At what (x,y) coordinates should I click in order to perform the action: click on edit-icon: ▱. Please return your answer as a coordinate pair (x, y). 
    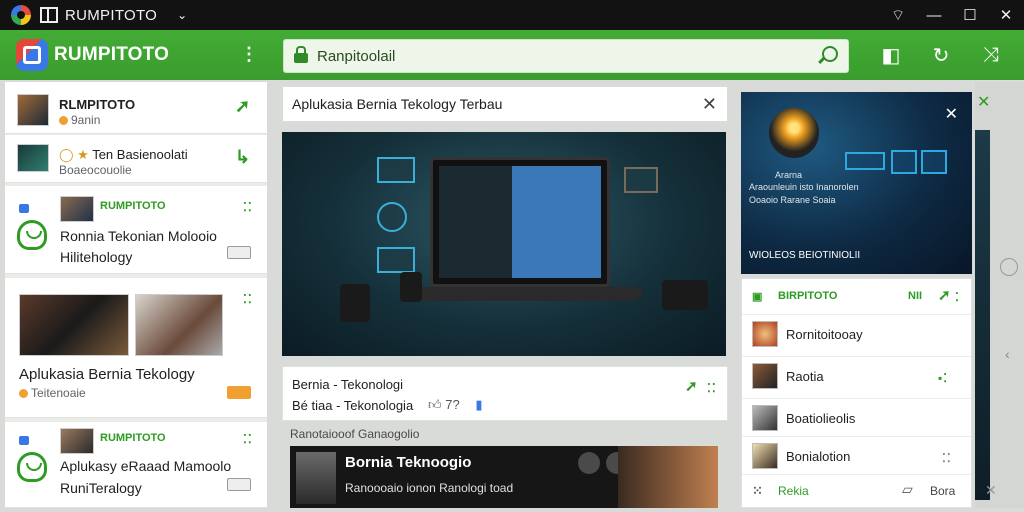
    Looking at the image, I should click on (907, 489).